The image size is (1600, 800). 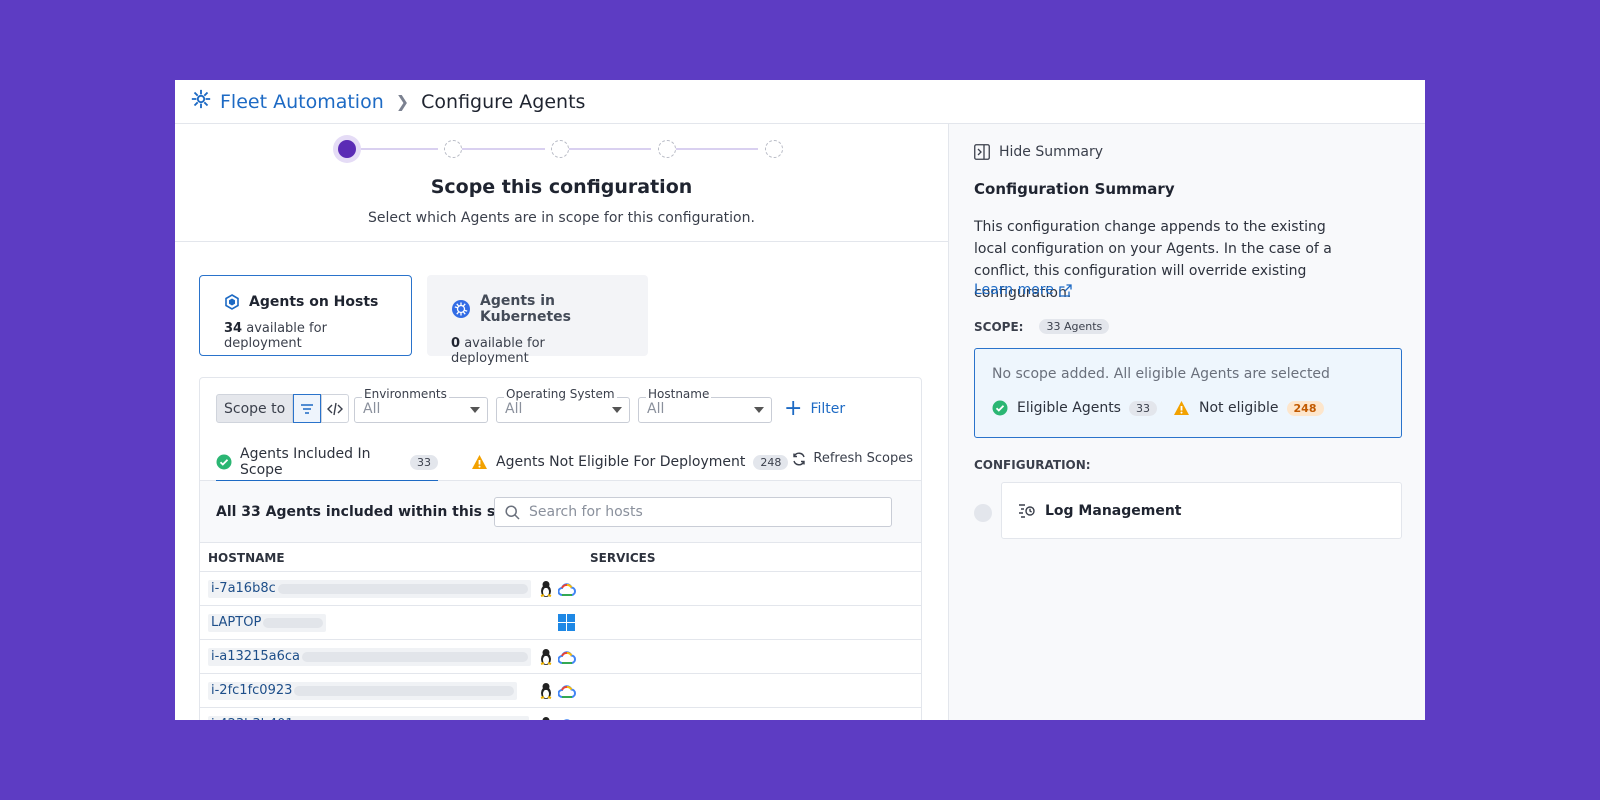 I want to click on hostname-link: i-423b3b401, so click(x=368, y=718).